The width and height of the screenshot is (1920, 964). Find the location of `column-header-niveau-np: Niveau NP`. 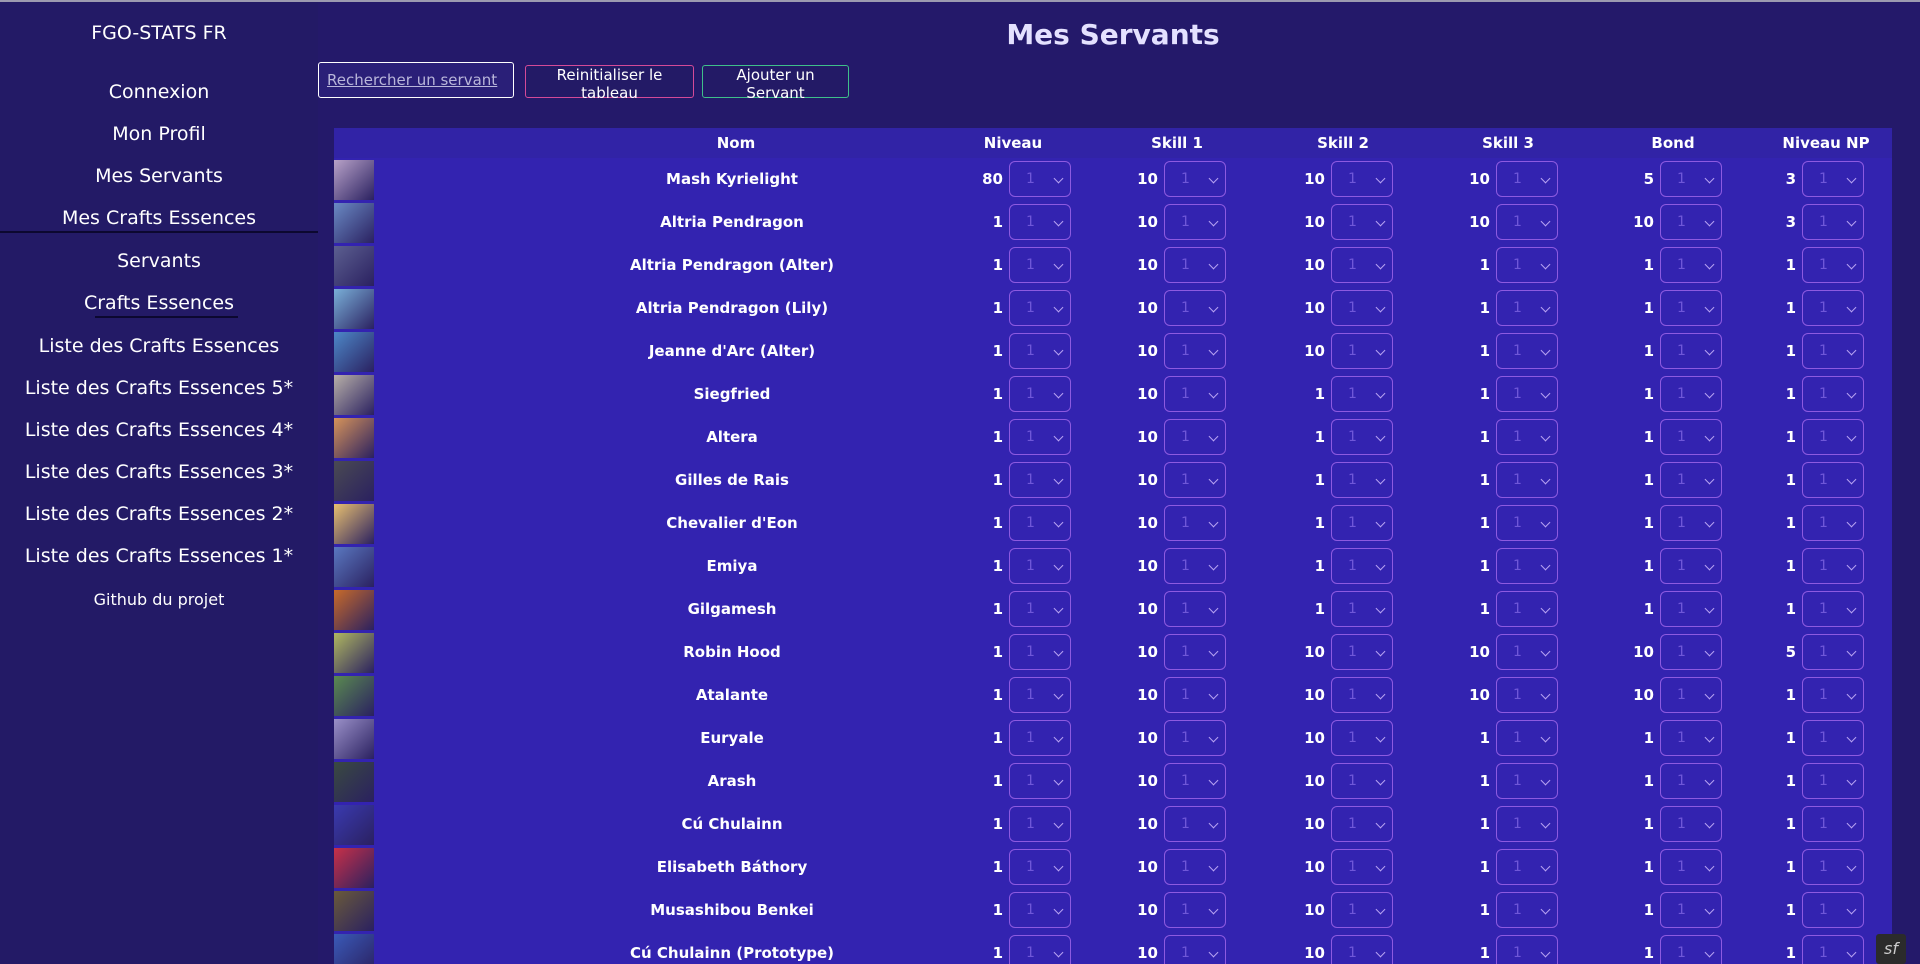

column-header-niveau-np: Niveau NP is located at coordinates (1825, 143).